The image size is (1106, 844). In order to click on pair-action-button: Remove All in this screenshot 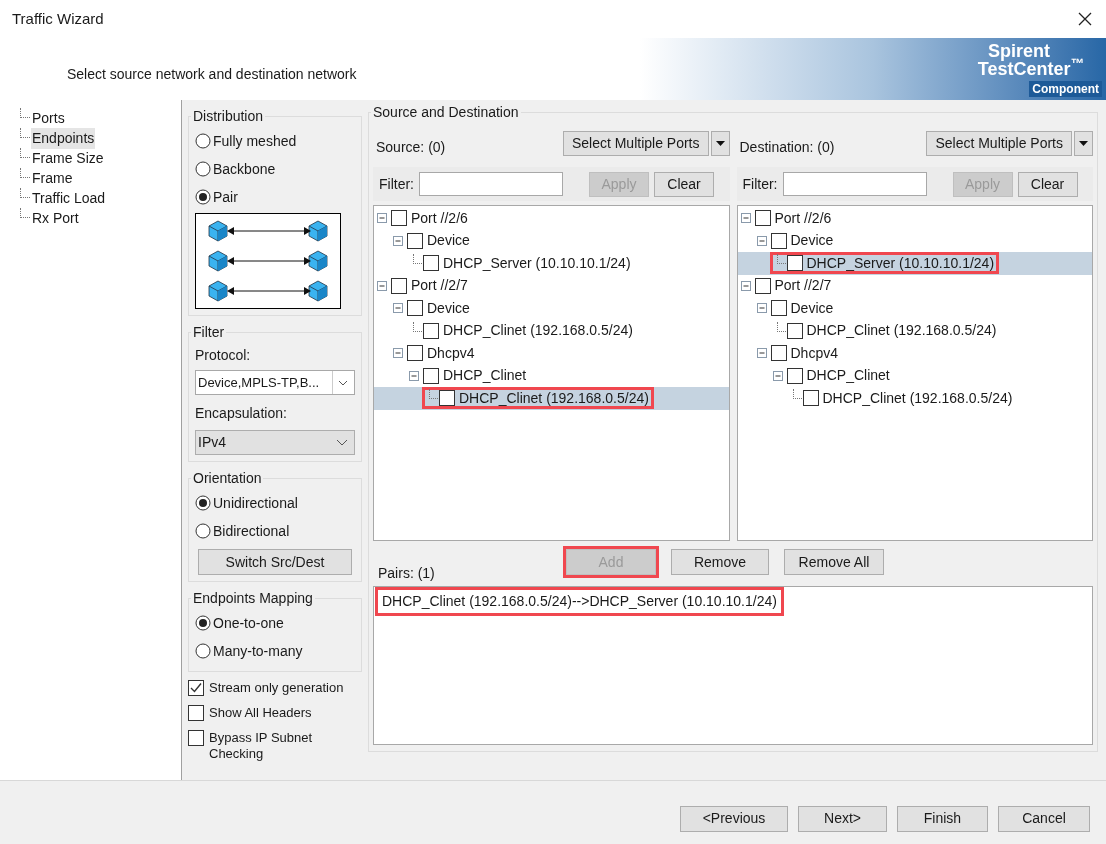, I will do `click(834, 562)`.